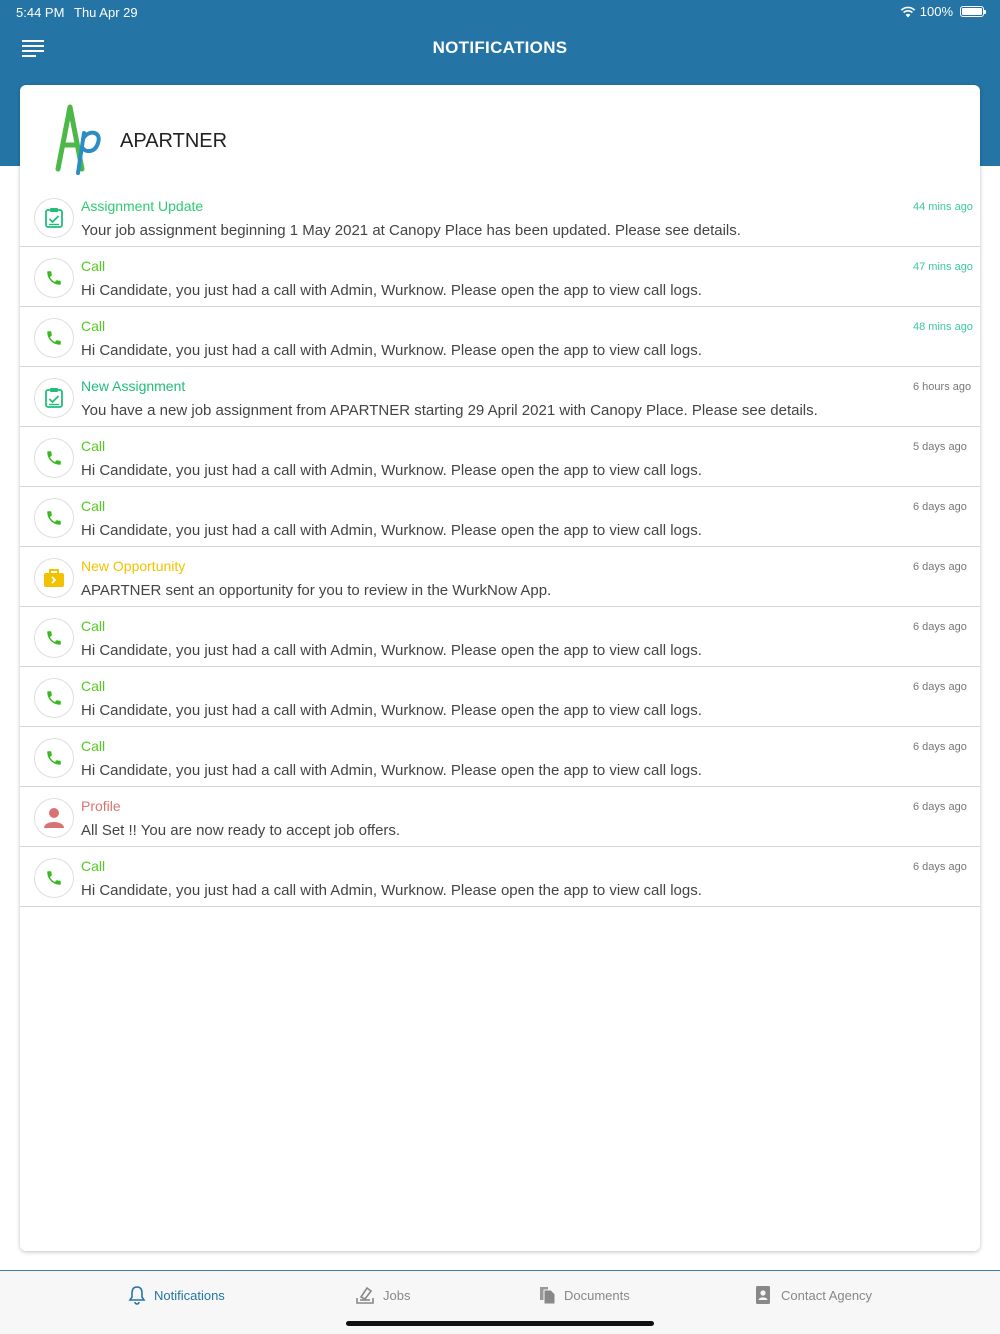  I want to click on person-icon, so click(54, 818).